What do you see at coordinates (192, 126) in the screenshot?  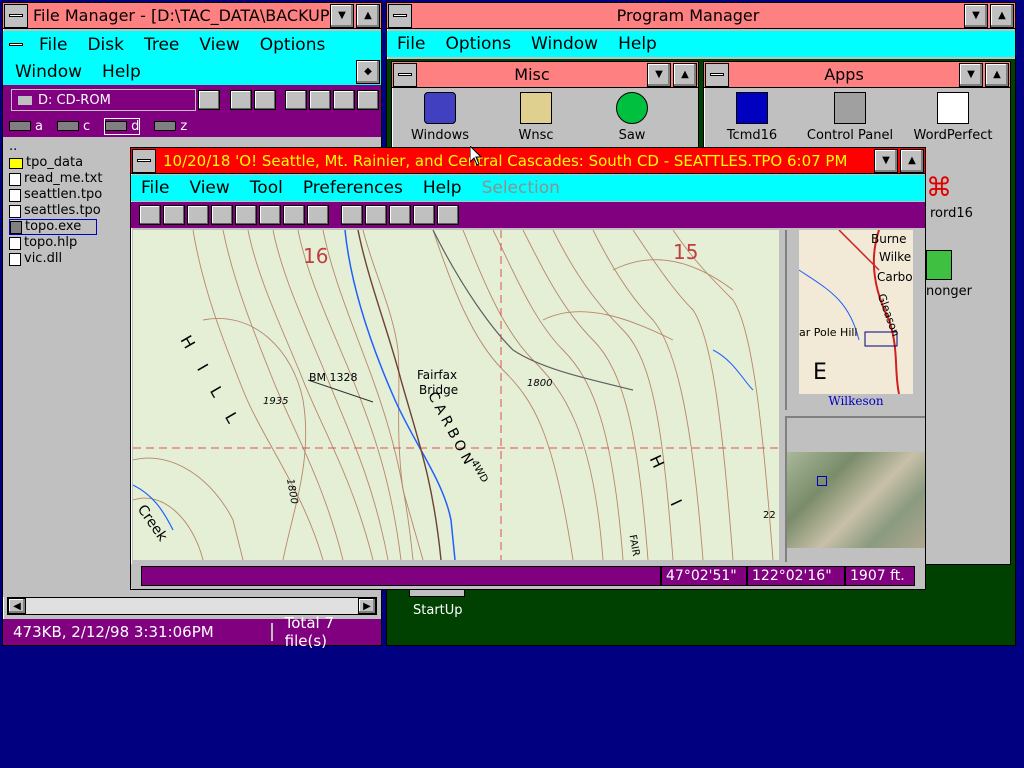 I see `drive-bar: a c d z` at bounding box center [192, 126].